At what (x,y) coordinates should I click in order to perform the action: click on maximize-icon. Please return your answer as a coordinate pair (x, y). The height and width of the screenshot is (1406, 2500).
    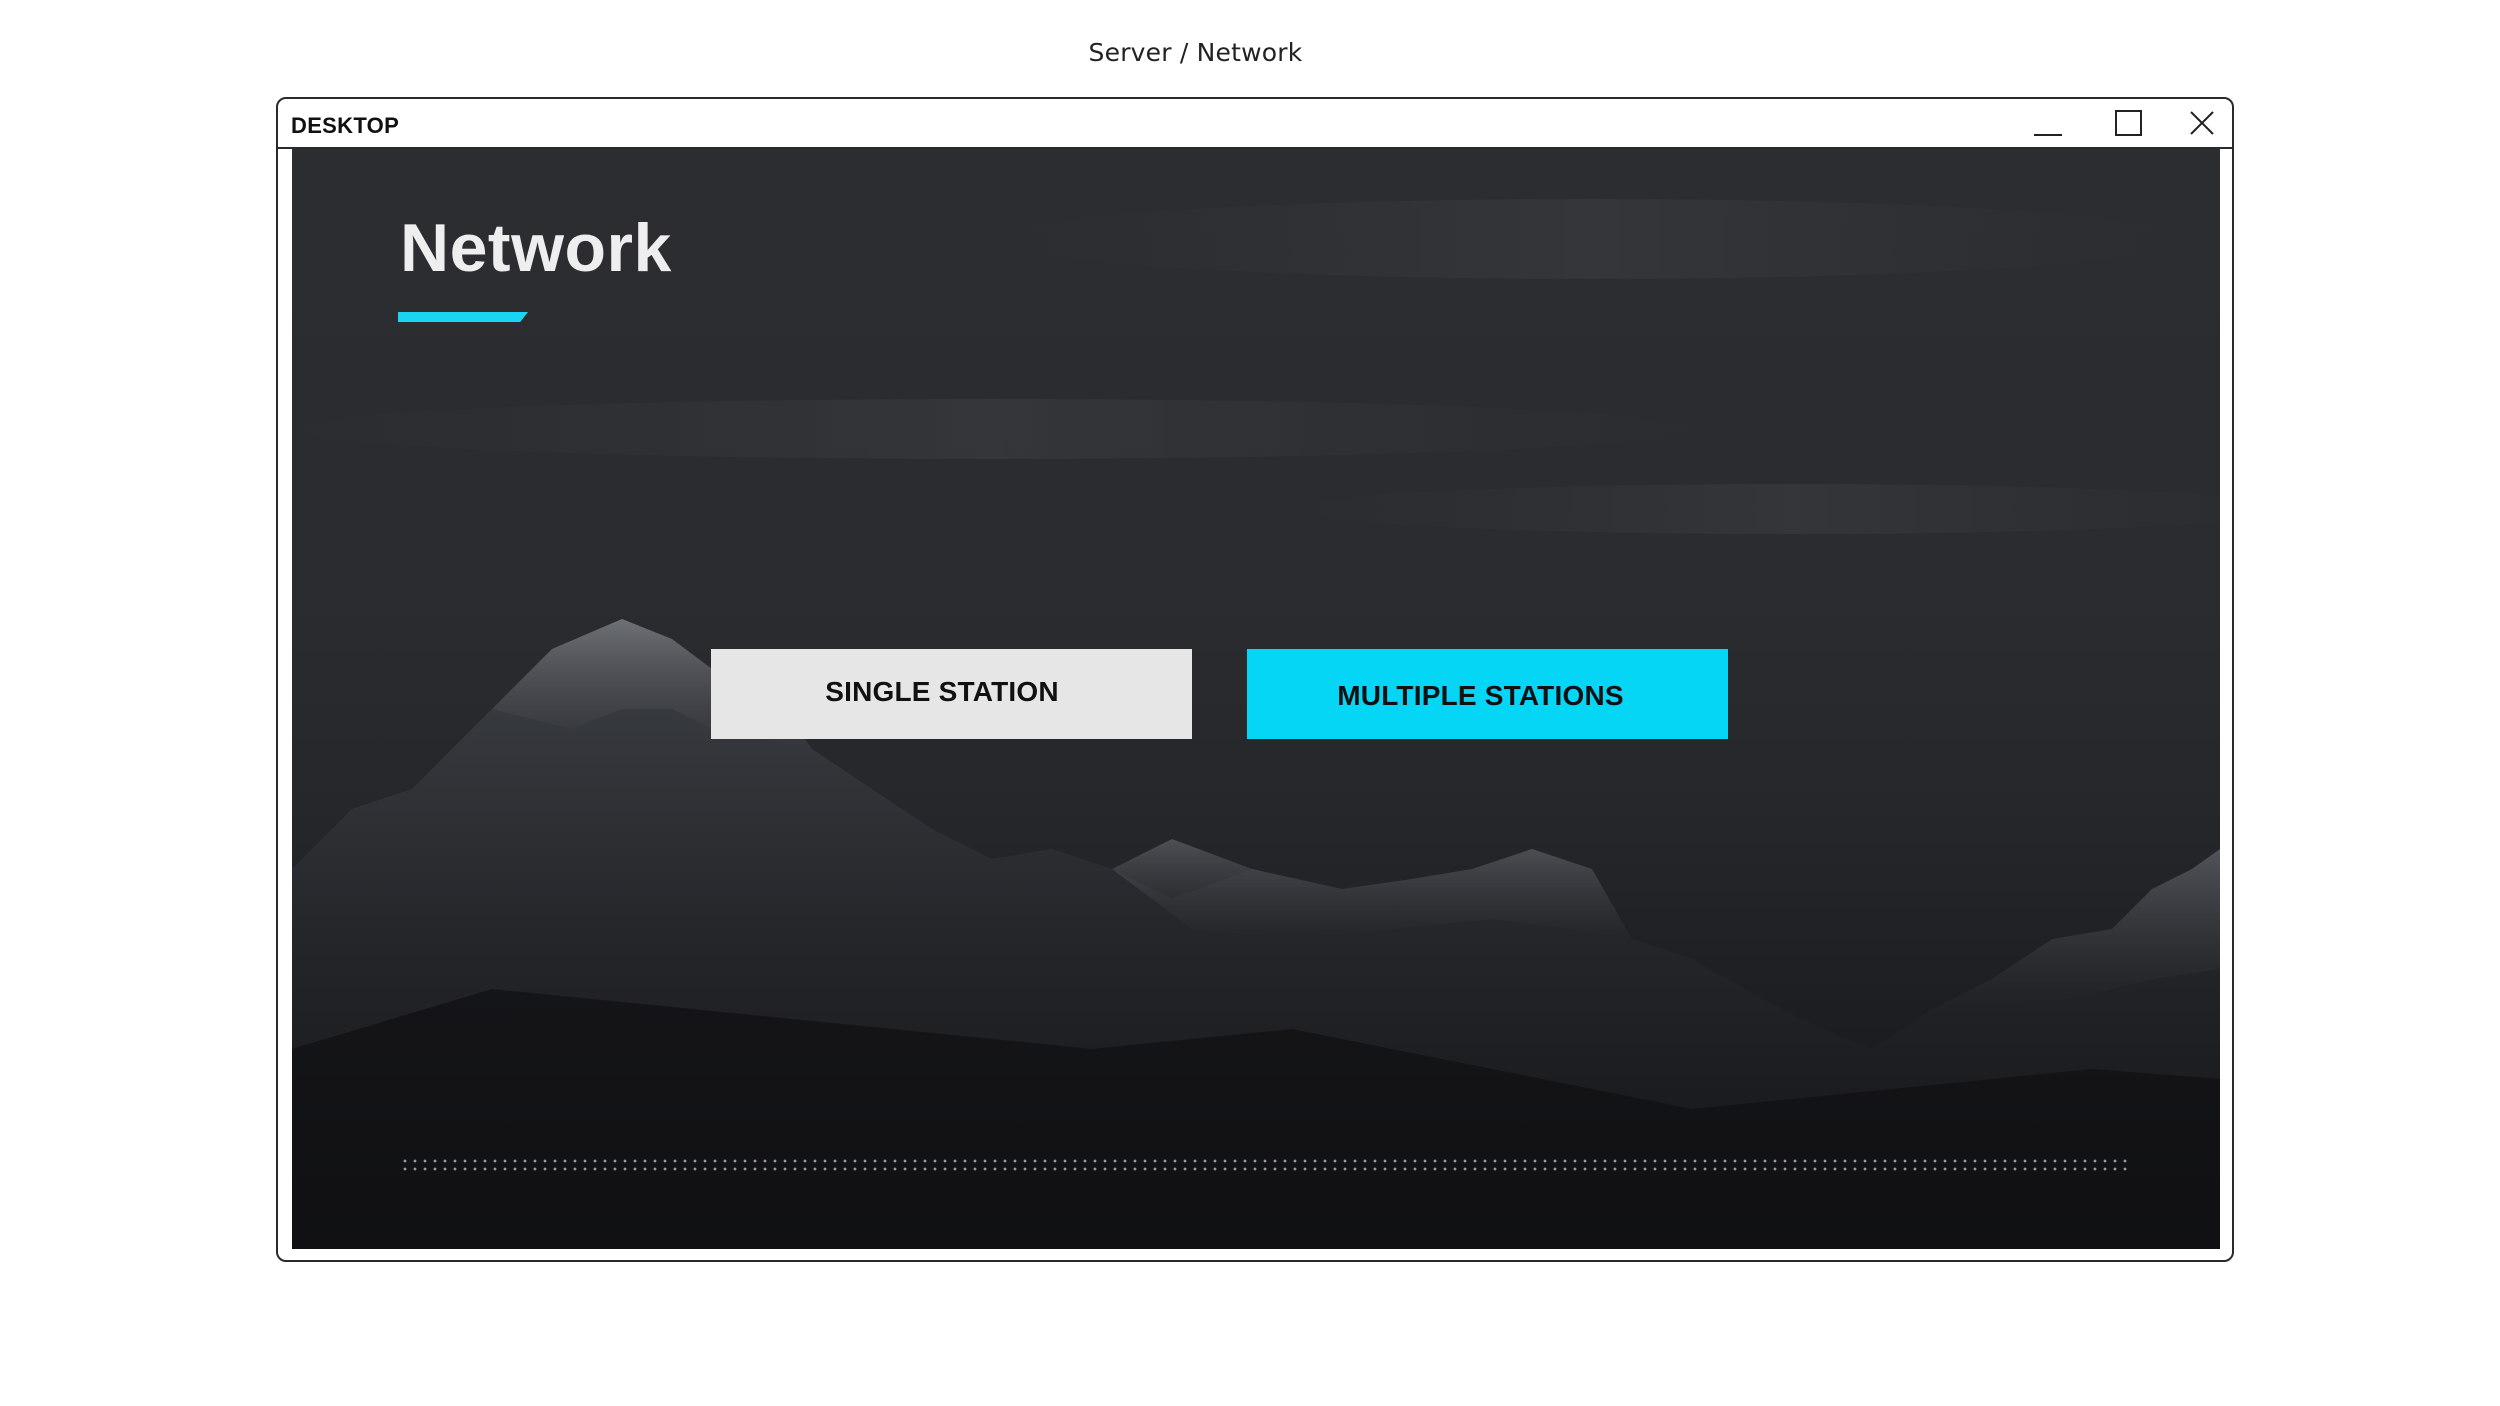
    Looking at the image, I should click on (2128, 123).